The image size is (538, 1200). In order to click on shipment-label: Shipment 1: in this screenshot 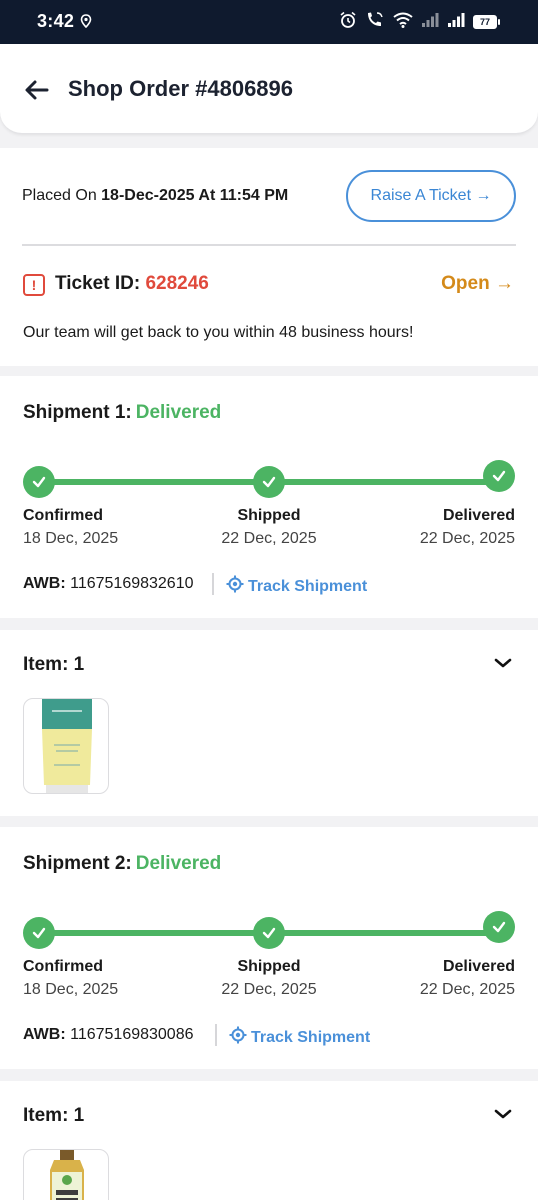, I will do `click(77, 412)`.